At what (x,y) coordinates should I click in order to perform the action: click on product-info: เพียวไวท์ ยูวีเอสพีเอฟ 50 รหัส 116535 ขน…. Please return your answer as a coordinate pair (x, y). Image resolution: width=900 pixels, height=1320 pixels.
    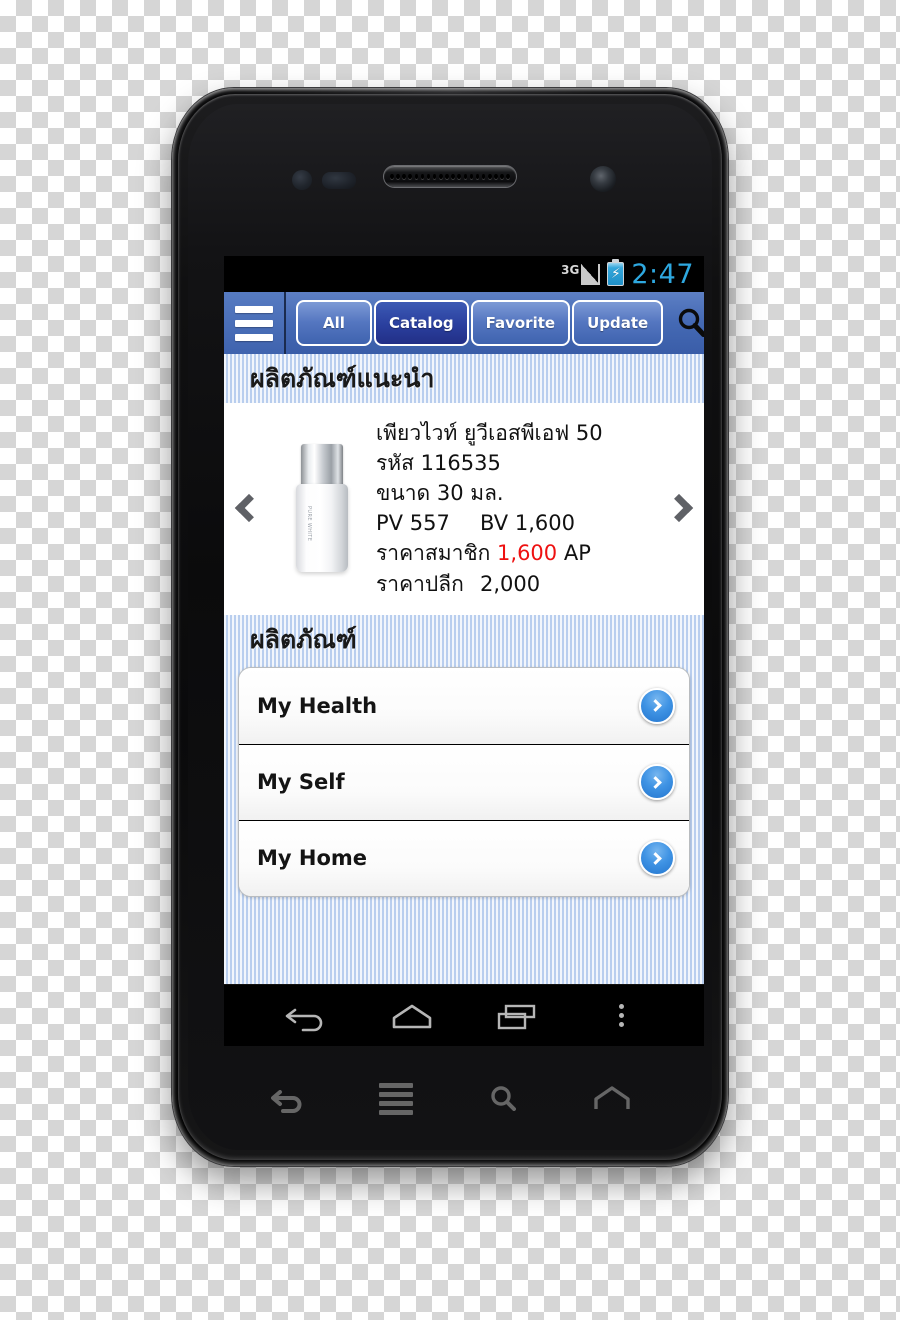
    Looking at the image, I should click on (518, 508).